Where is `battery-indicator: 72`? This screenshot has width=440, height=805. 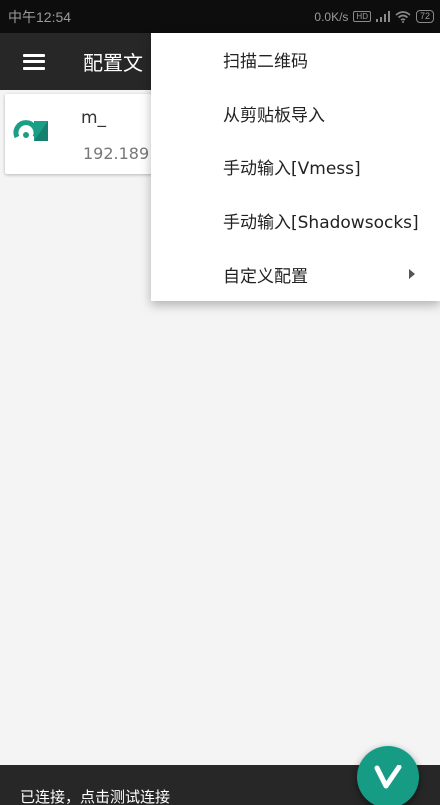
battery-indicator: 72 is located at coordinates (424, 16).